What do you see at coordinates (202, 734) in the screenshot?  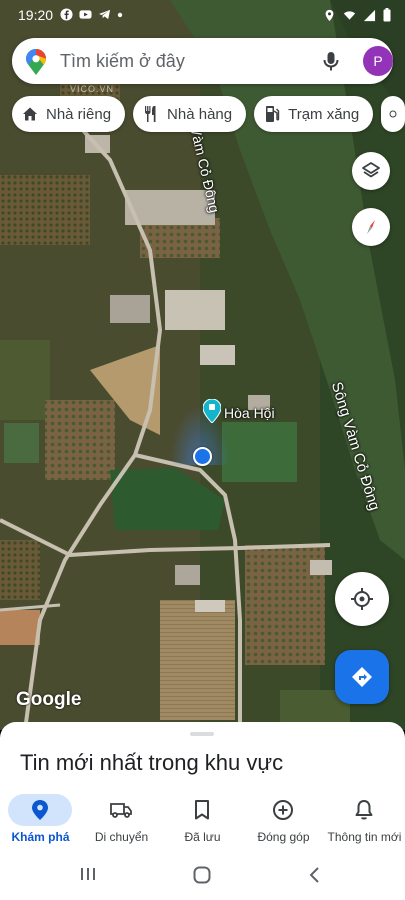 I see `sheet-drag-handle` at bounding box center [202, 734].